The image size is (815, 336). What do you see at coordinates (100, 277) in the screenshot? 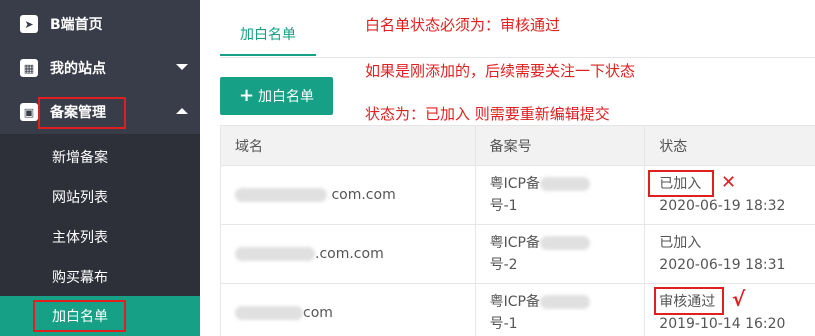
I see `sub-item-buy-curtain: 购买幕布` at bounding box center [100, 277].